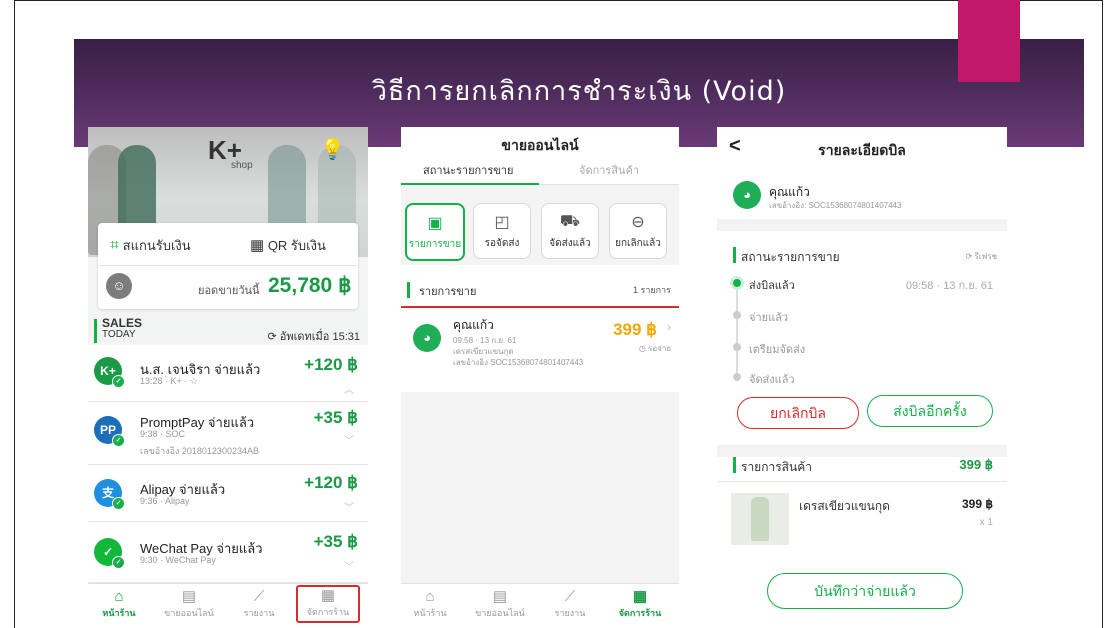 The image size is (1114, 628). I want to click on receipt-icon: ▣, so click(435, 223).